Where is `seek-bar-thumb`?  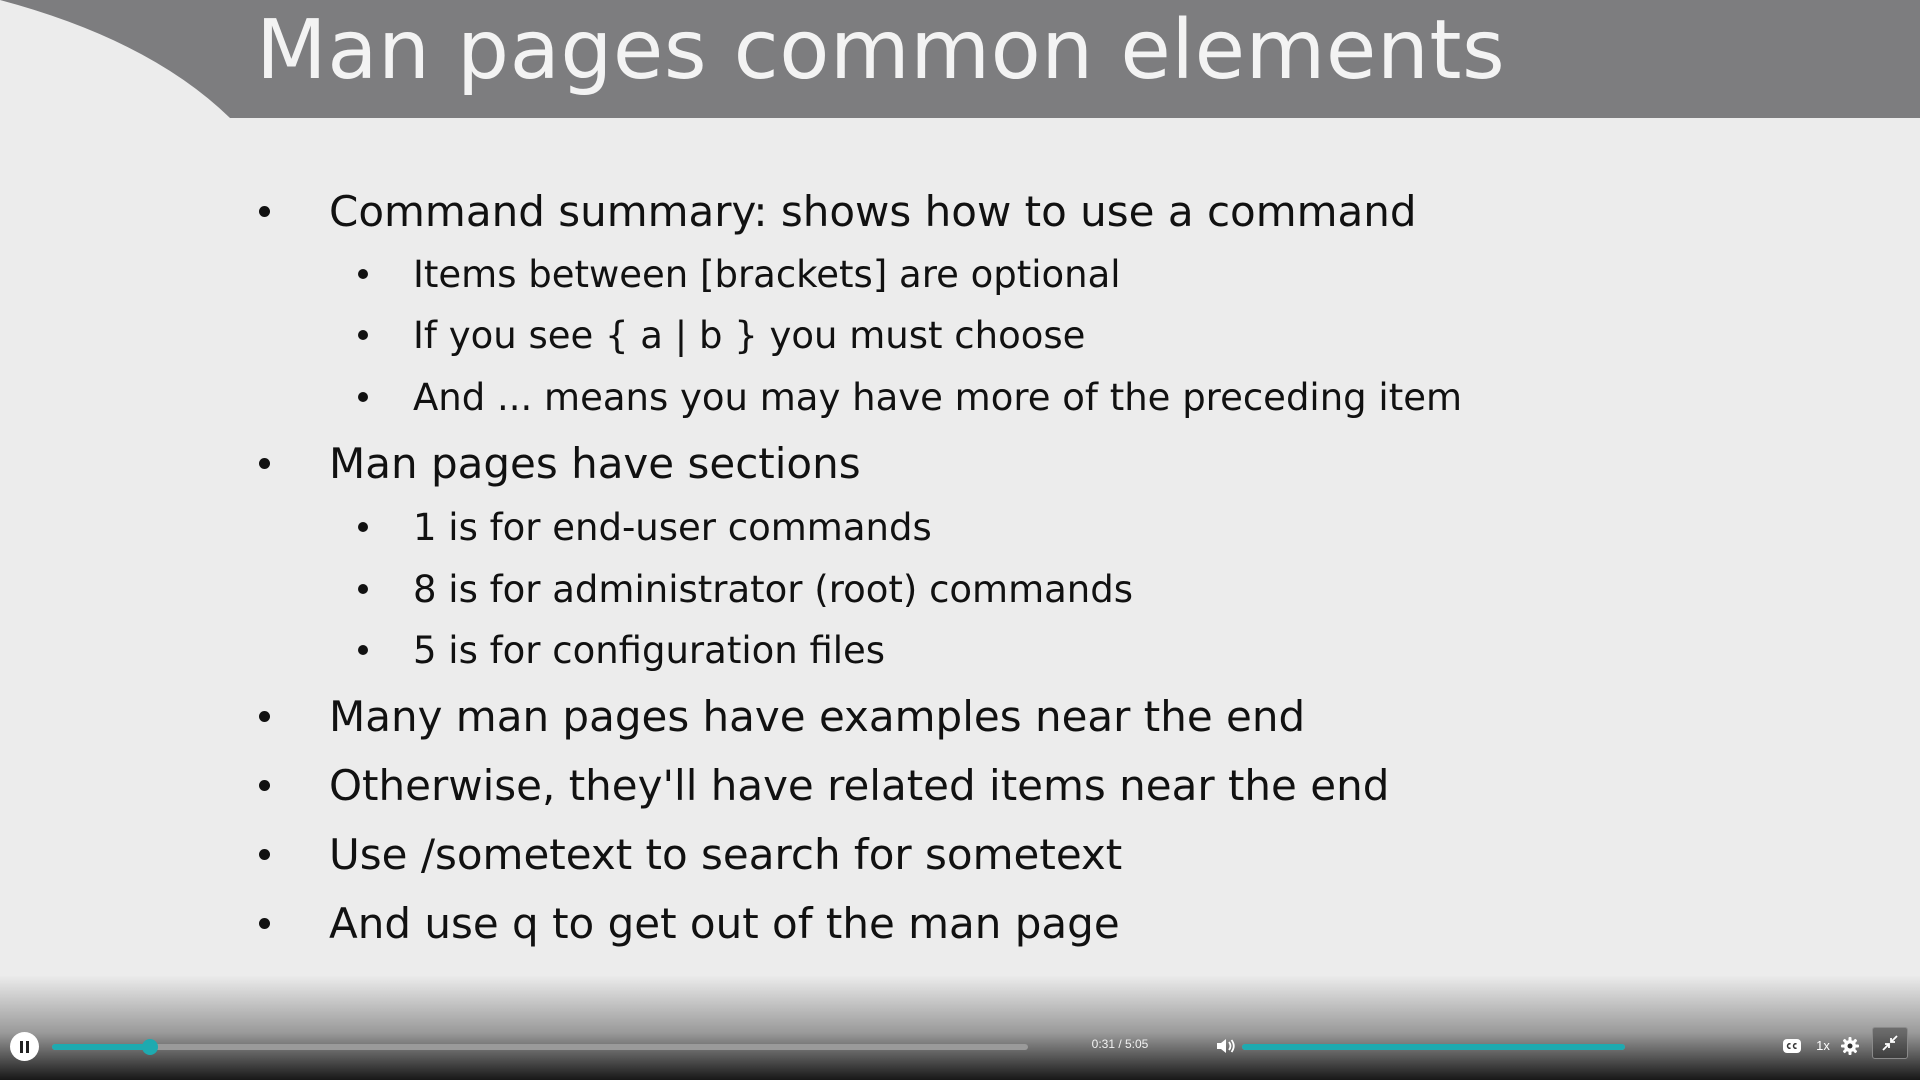 seek-bar-thumb is located at coordinates (149, 1047).